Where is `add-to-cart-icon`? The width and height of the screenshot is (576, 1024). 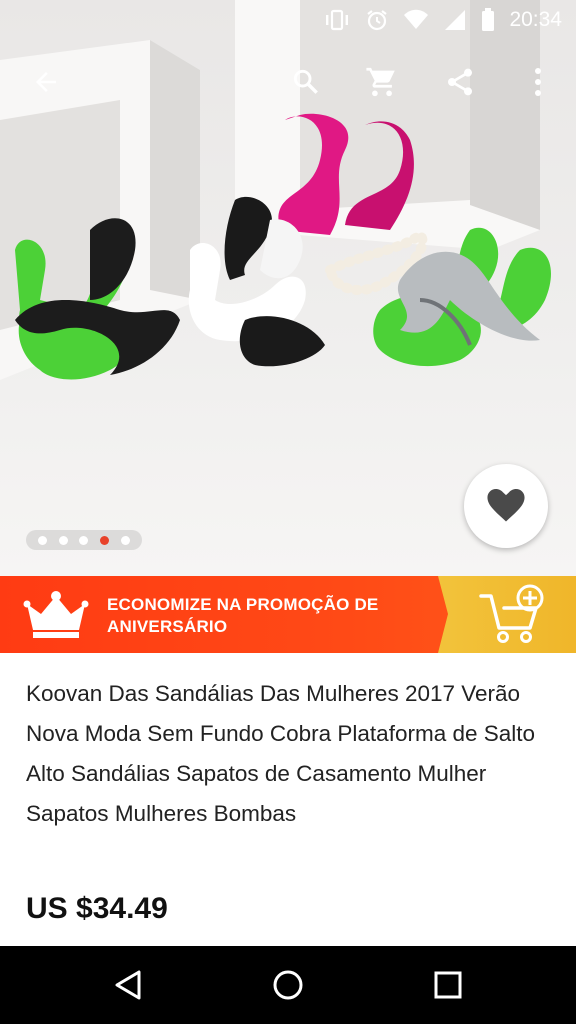 add-to-cart-icon is located at coordinates (511, 613).